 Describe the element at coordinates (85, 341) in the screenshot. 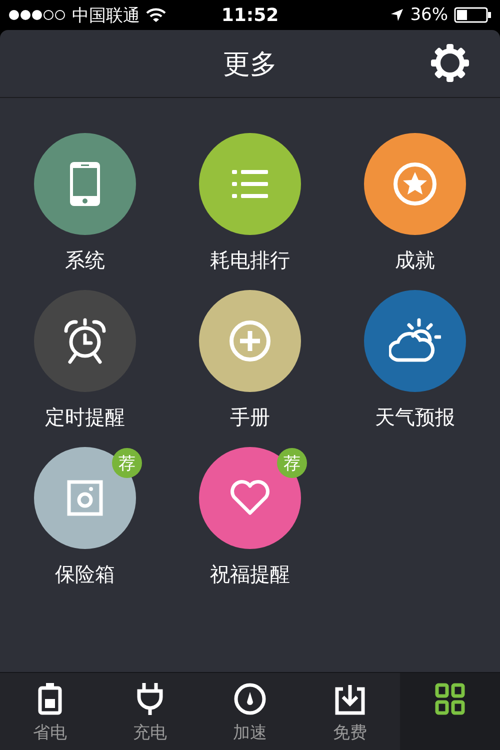

I see `alarm-clock-icon` at that location.